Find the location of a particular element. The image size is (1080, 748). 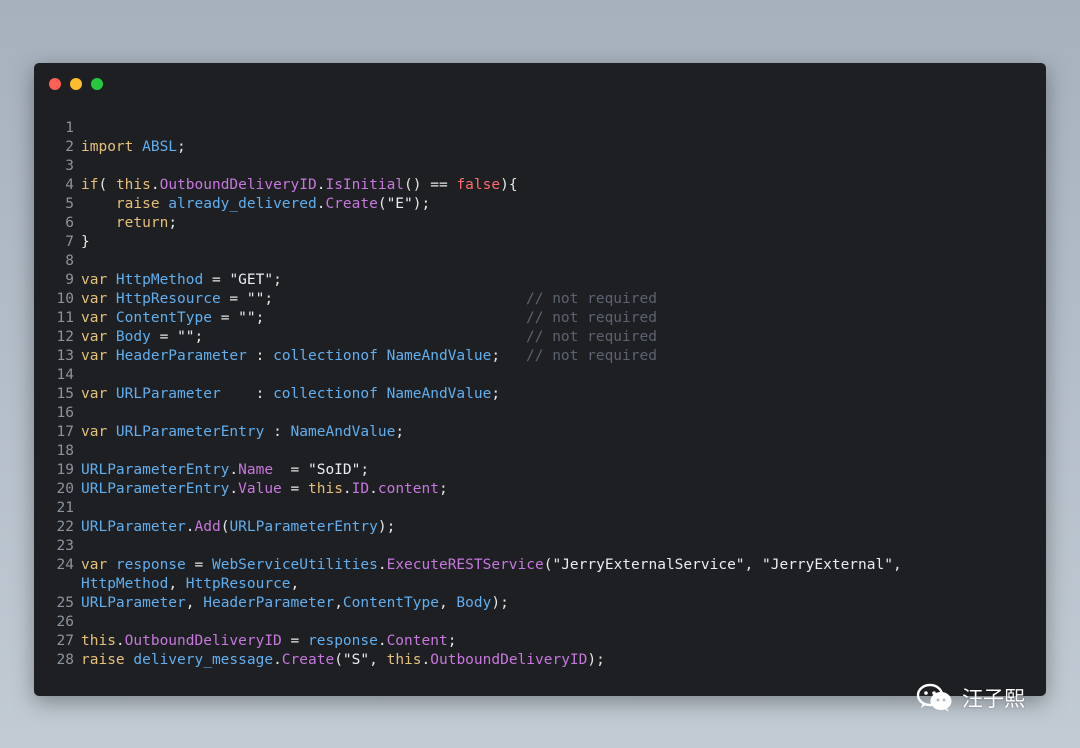

watermark: 汪子熙 is located at coordinates (970, 698).